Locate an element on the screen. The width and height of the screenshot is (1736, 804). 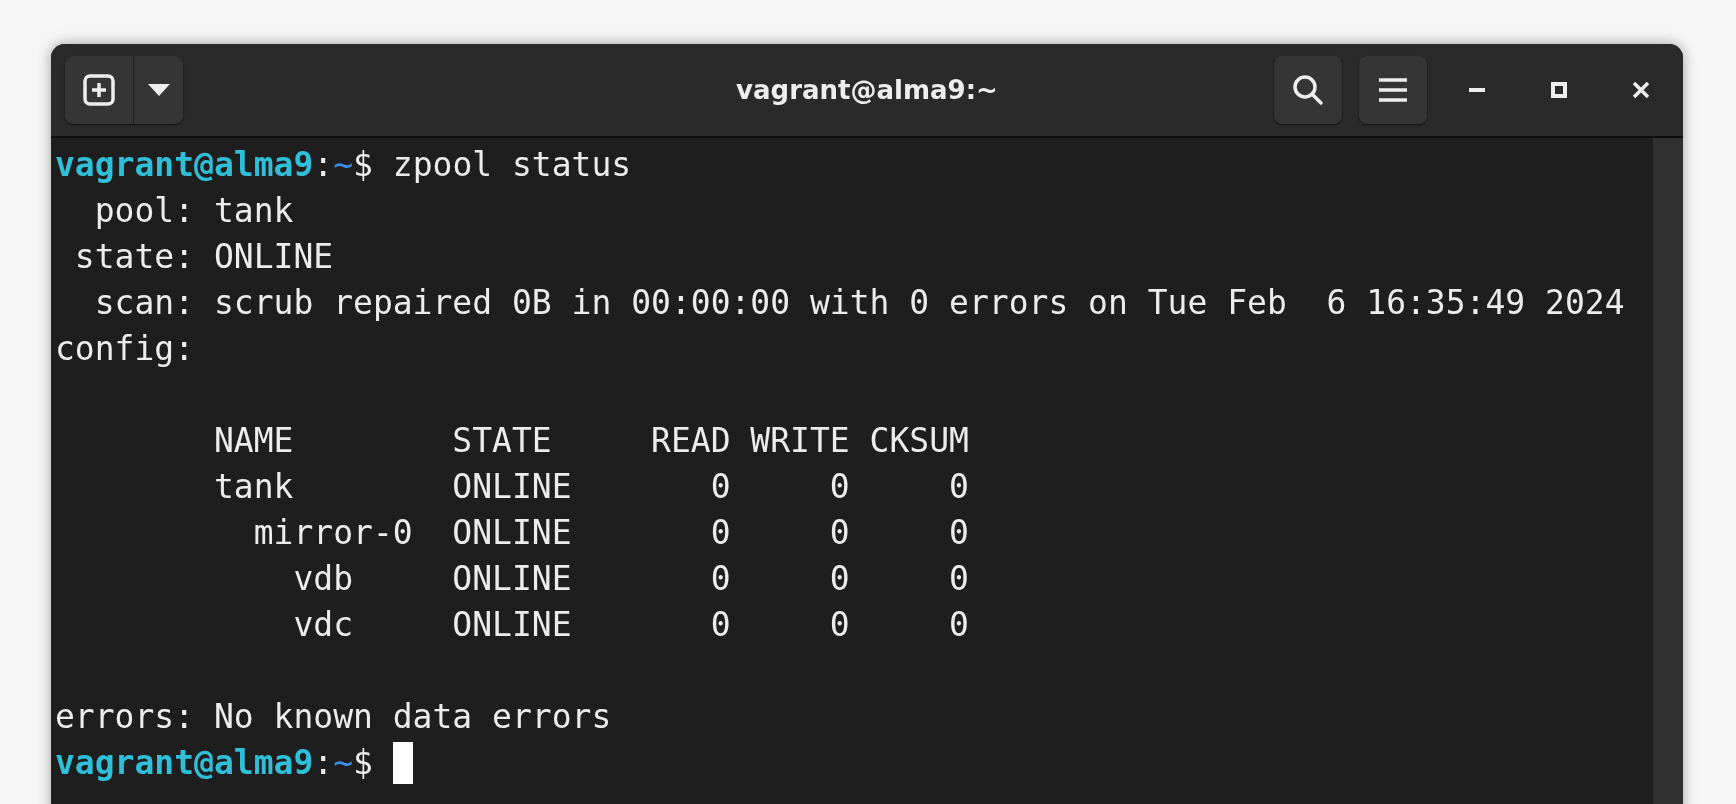
output-text: mirror-0 ONLINE 0 0 0 is located at coordinates (610, 533).